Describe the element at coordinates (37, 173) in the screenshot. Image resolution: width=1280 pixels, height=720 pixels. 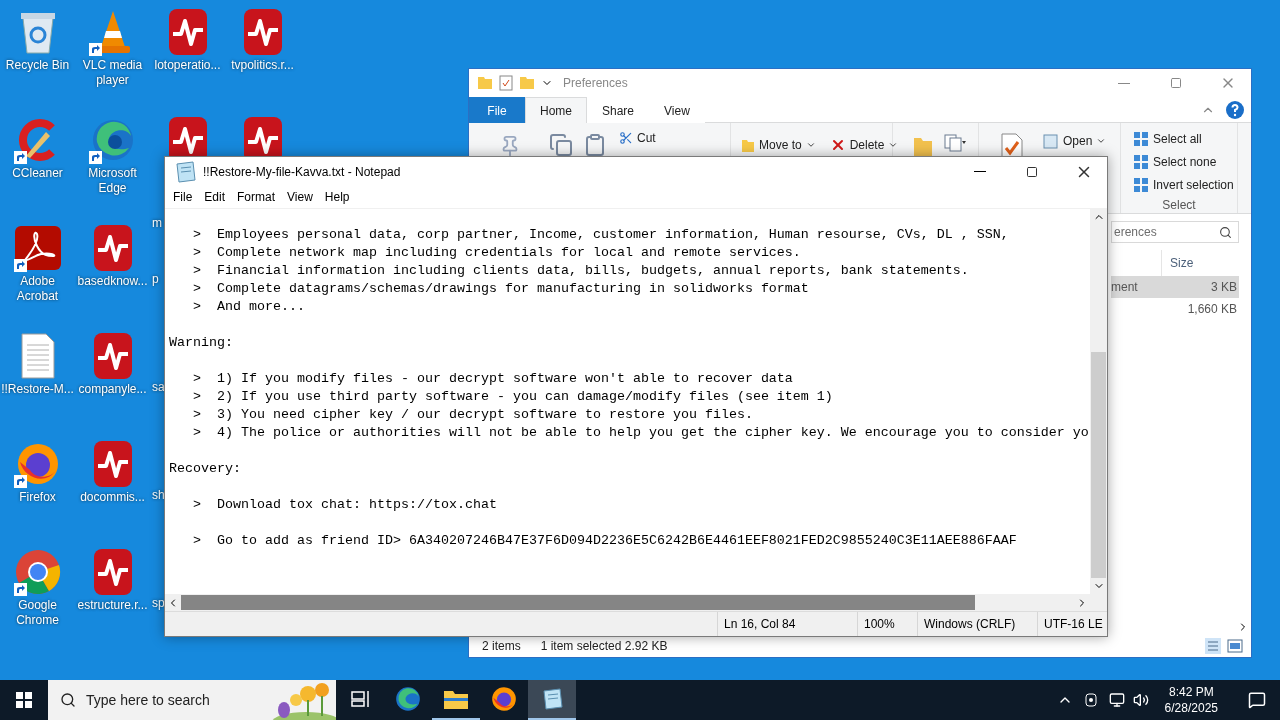
I see `desktop-icon-label: CCleaner` at that location.